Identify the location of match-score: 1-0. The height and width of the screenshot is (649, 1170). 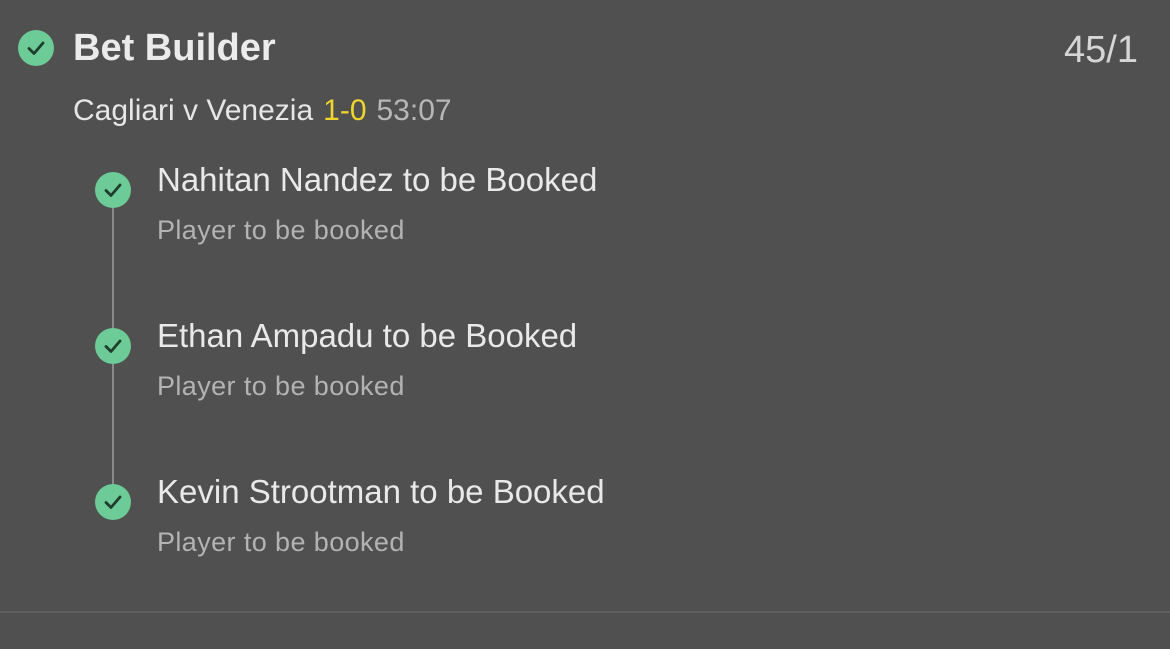
(345, 110).